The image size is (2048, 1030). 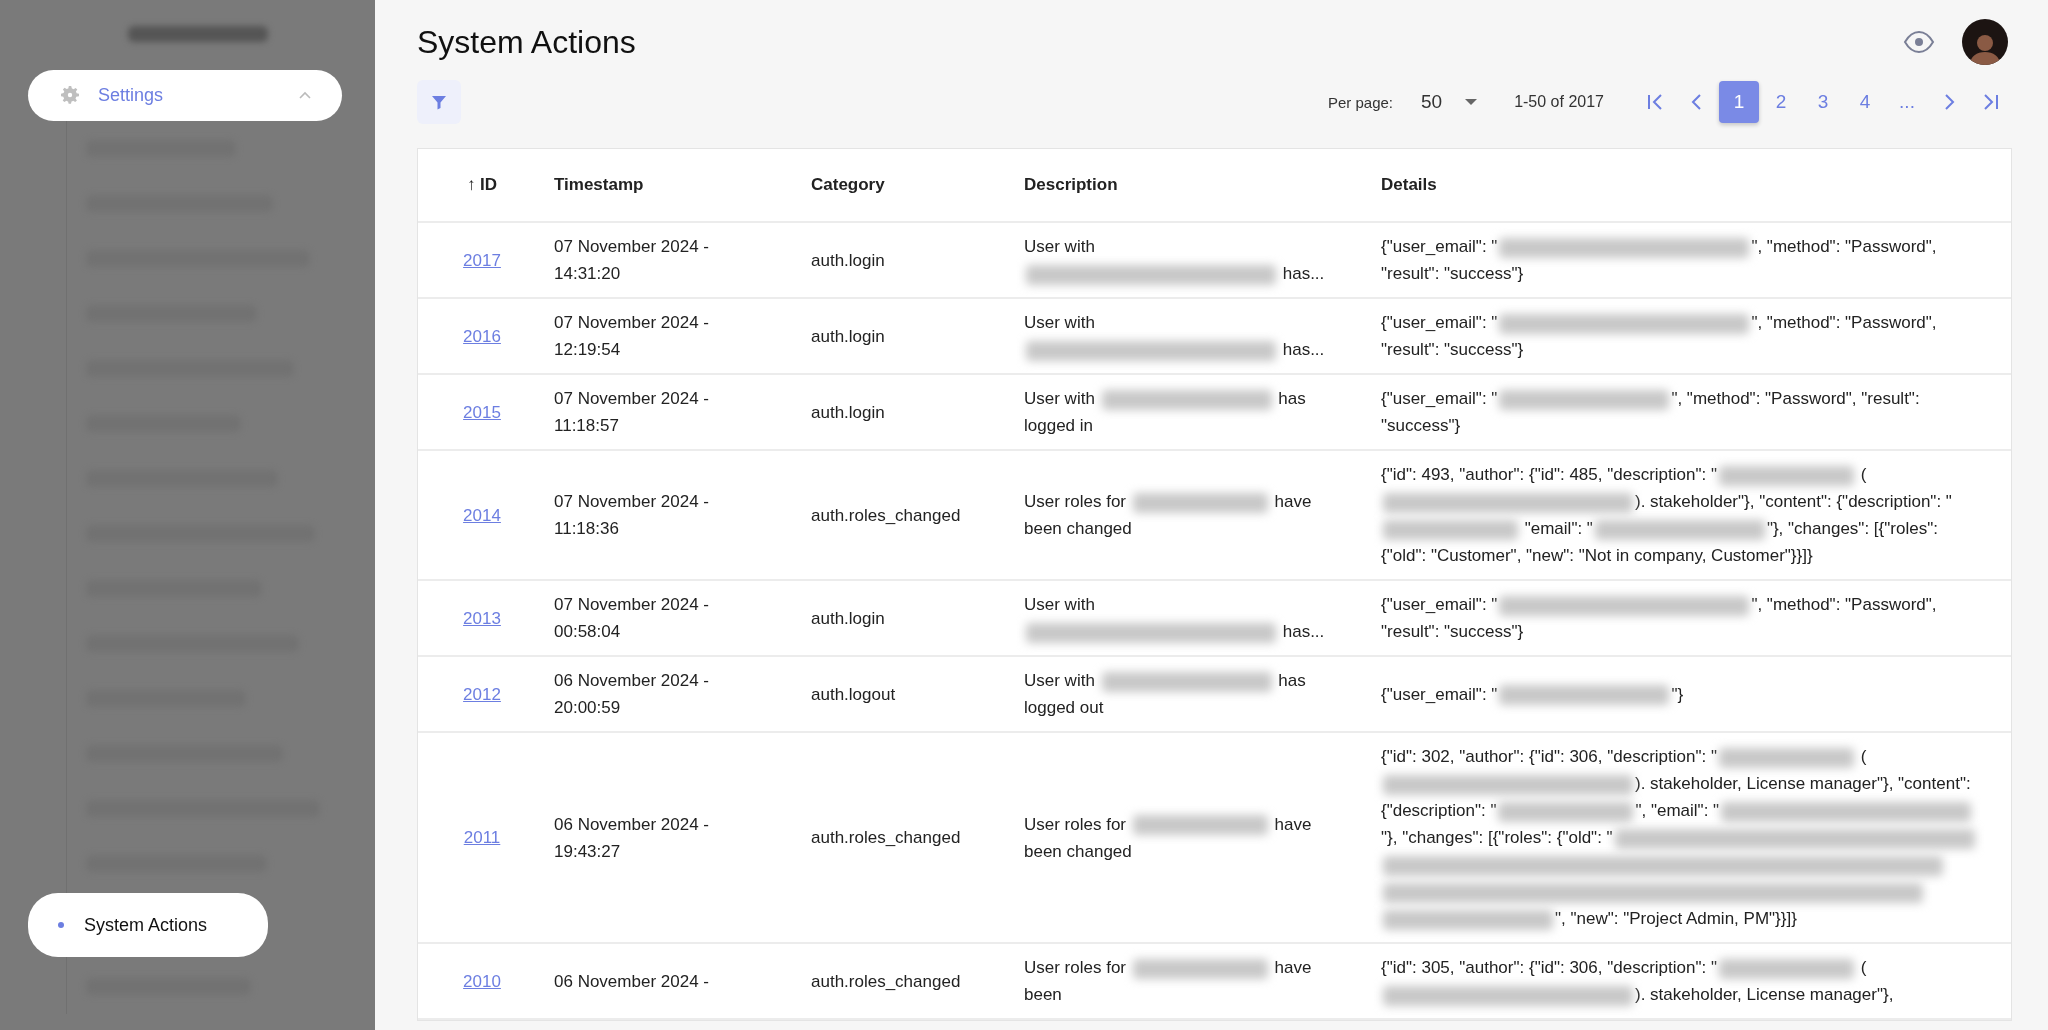 What do you see at coordinates (631, 618) in the screenshot?
I see `timestamp-text: 07 November 2024 - 00:58:04` at bounding box center [631, 618].